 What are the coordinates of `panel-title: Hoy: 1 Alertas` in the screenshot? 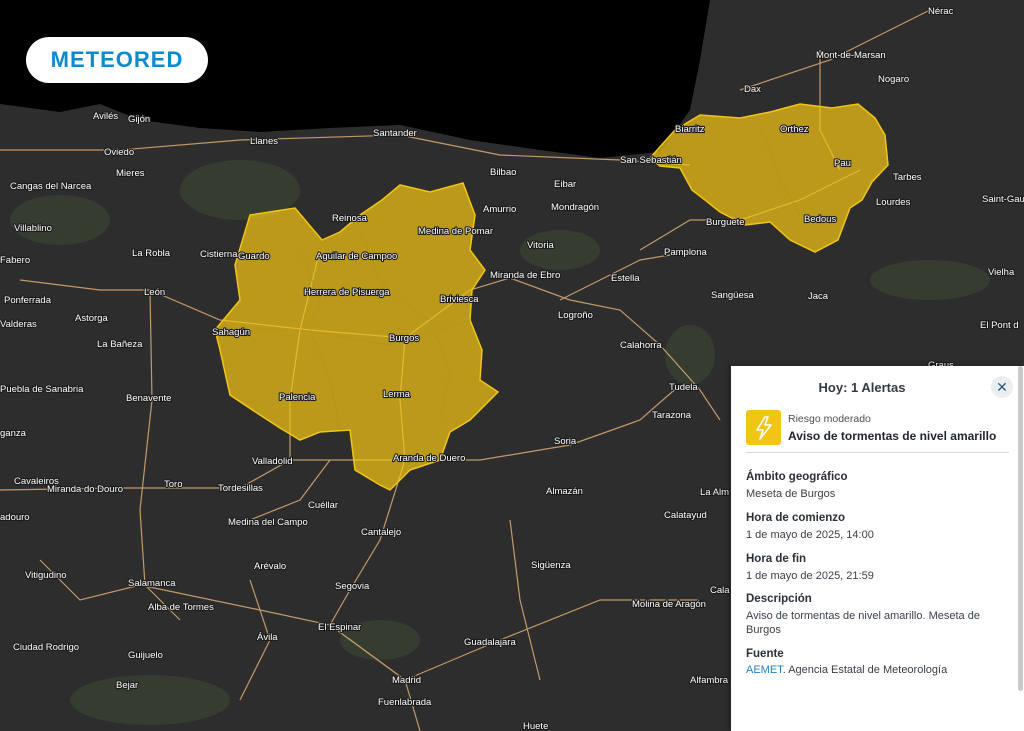 It's located at (862, 387).